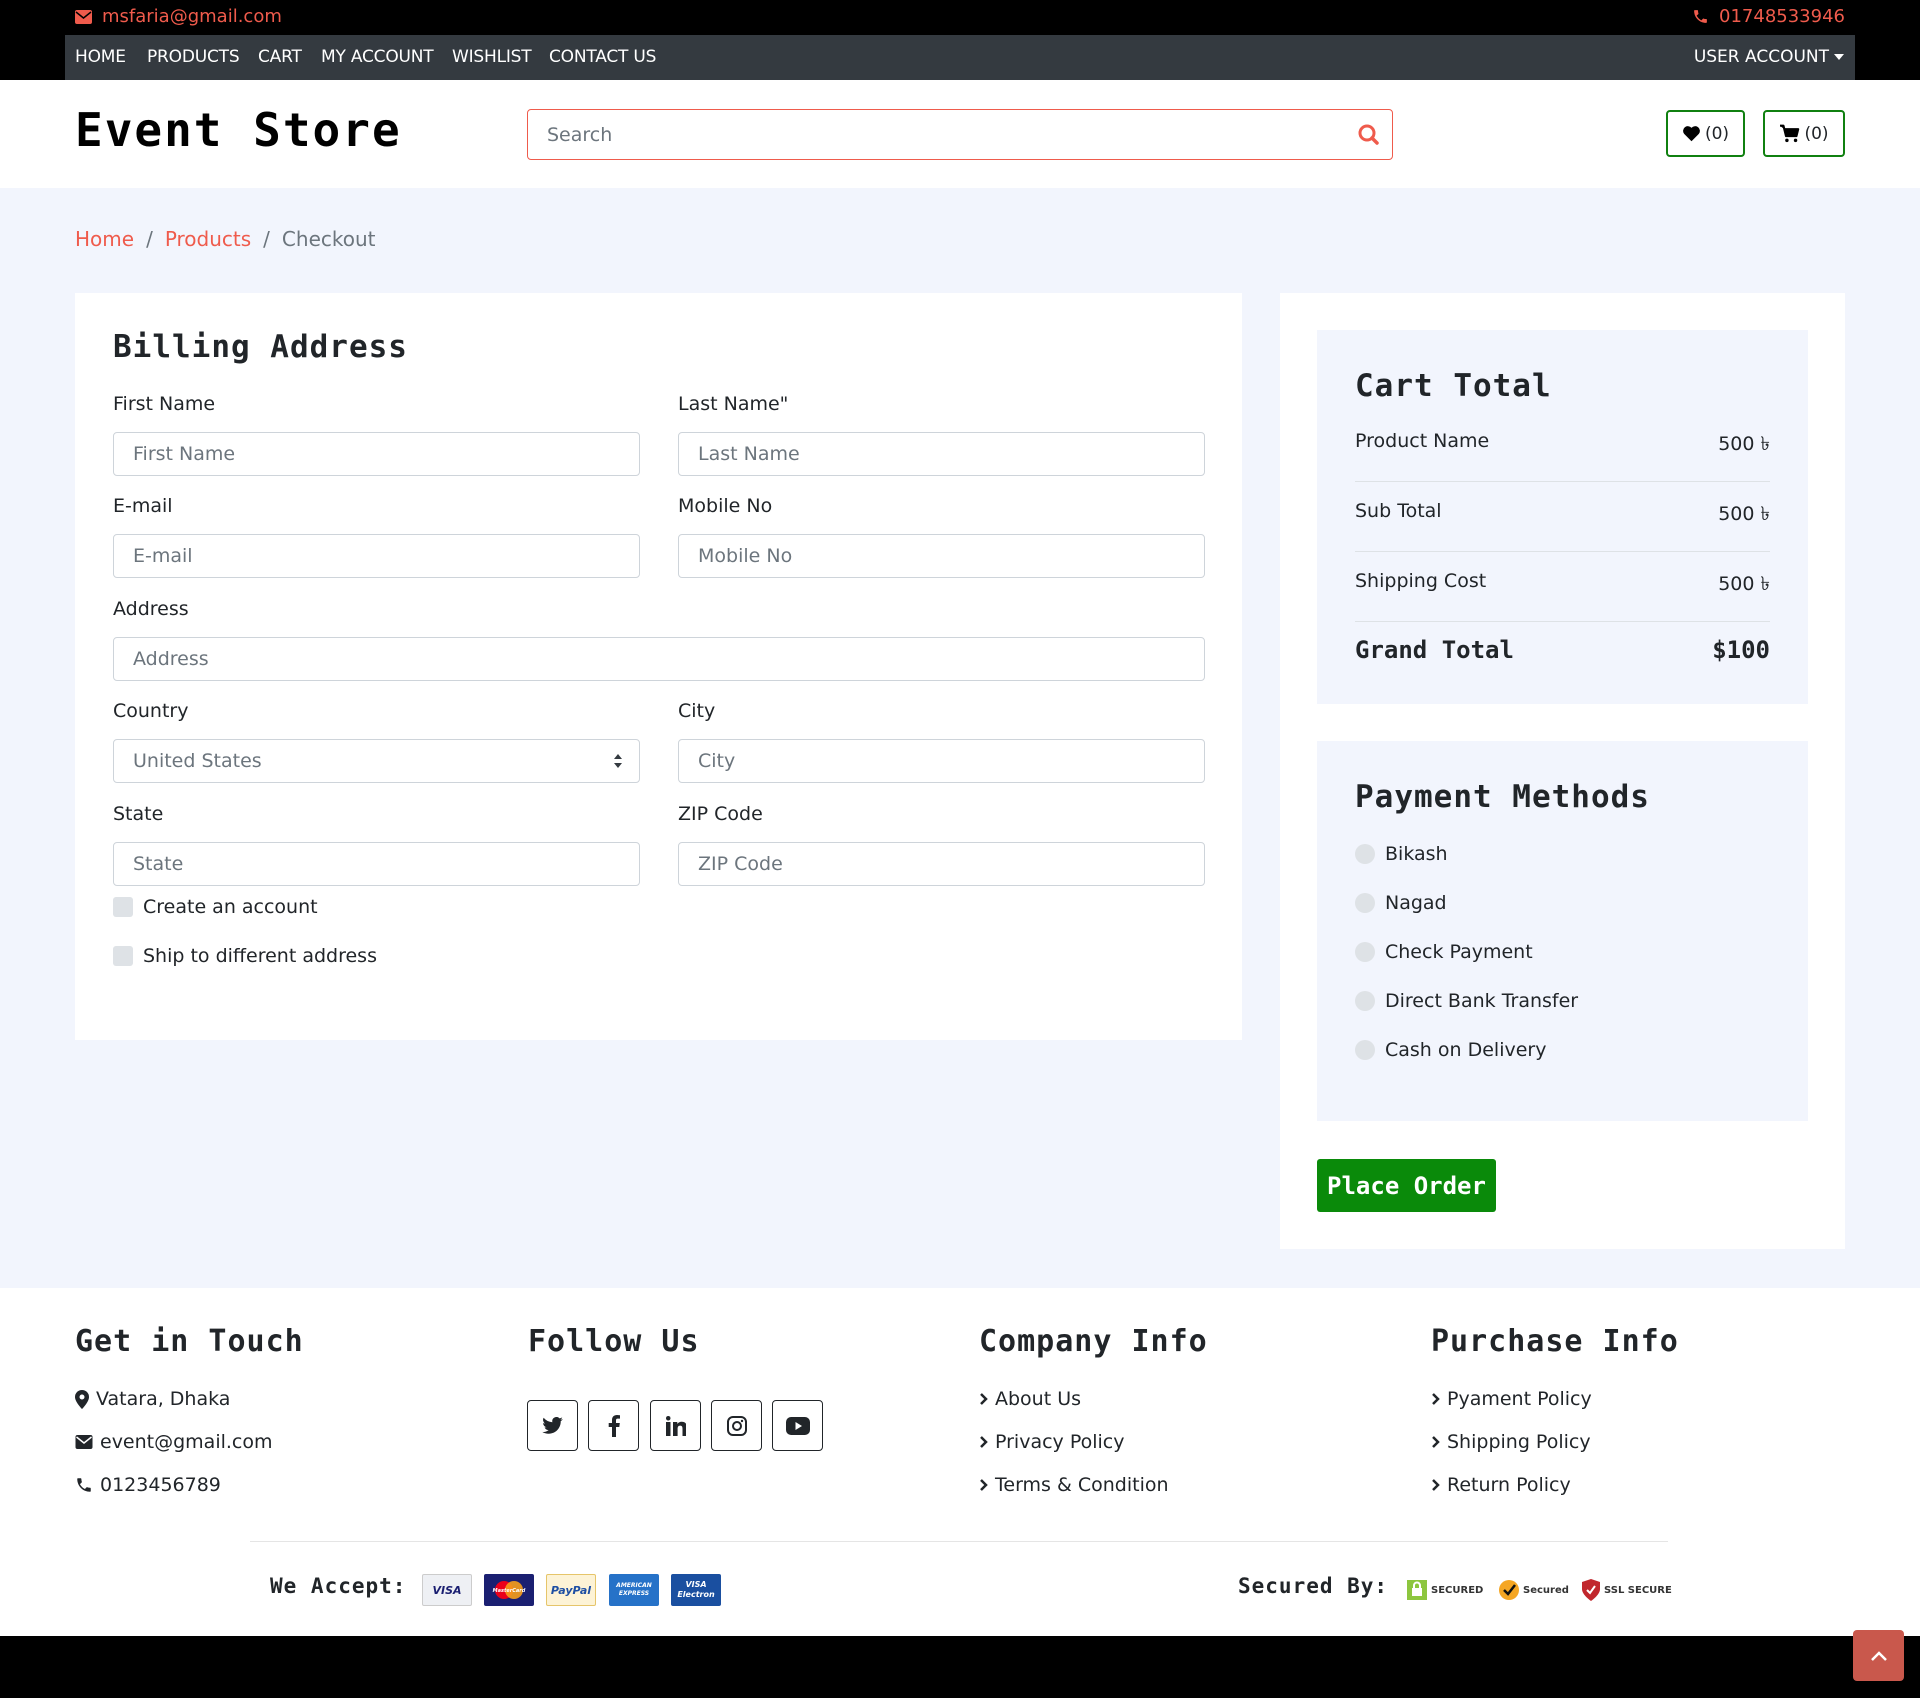 This screenshot has height=1698, width=1920. I want to click on top-email: msfaria@gmail.com, so click(178, 16).